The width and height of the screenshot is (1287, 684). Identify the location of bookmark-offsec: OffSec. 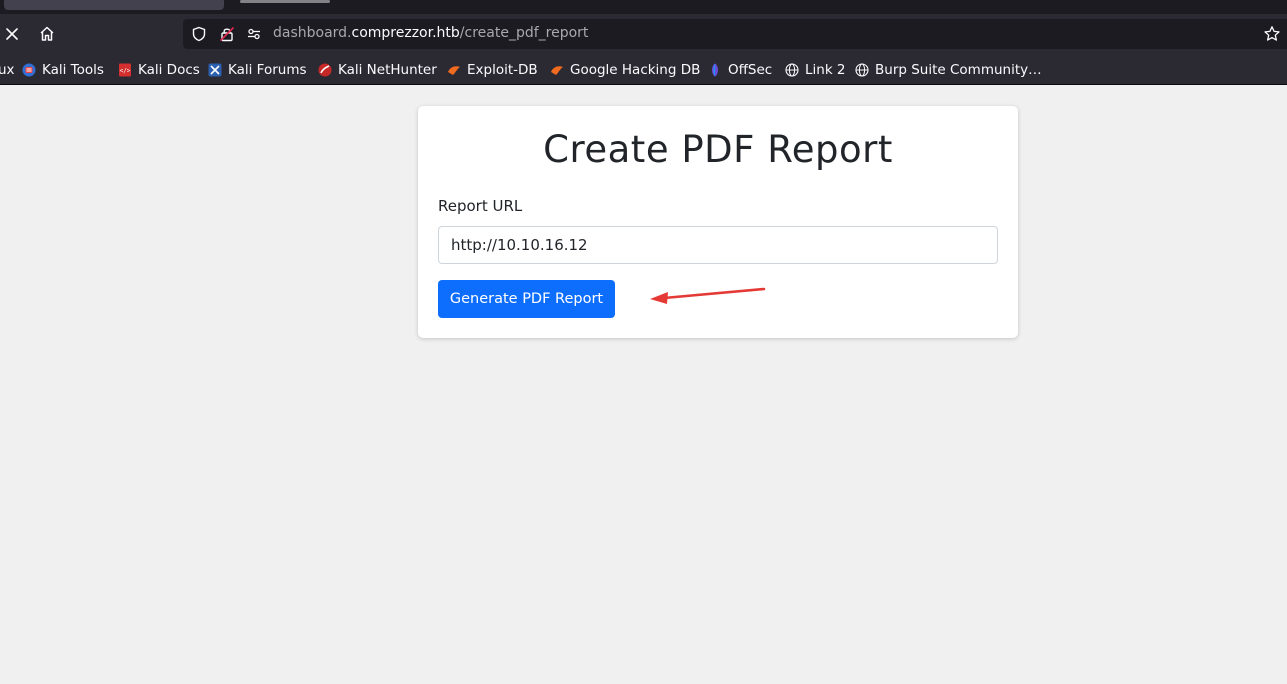
(740, 70).